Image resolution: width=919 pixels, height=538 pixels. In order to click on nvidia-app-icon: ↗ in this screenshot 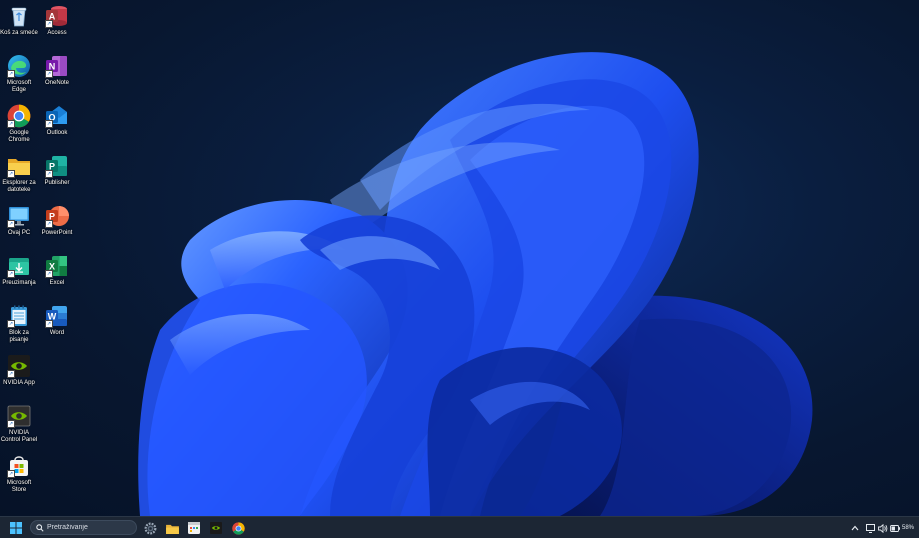, I will do `click(19, 366)`.